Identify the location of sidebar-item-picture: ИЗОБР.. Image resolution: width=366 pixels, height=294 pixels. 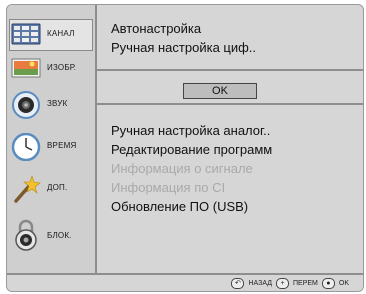
(51, 69).